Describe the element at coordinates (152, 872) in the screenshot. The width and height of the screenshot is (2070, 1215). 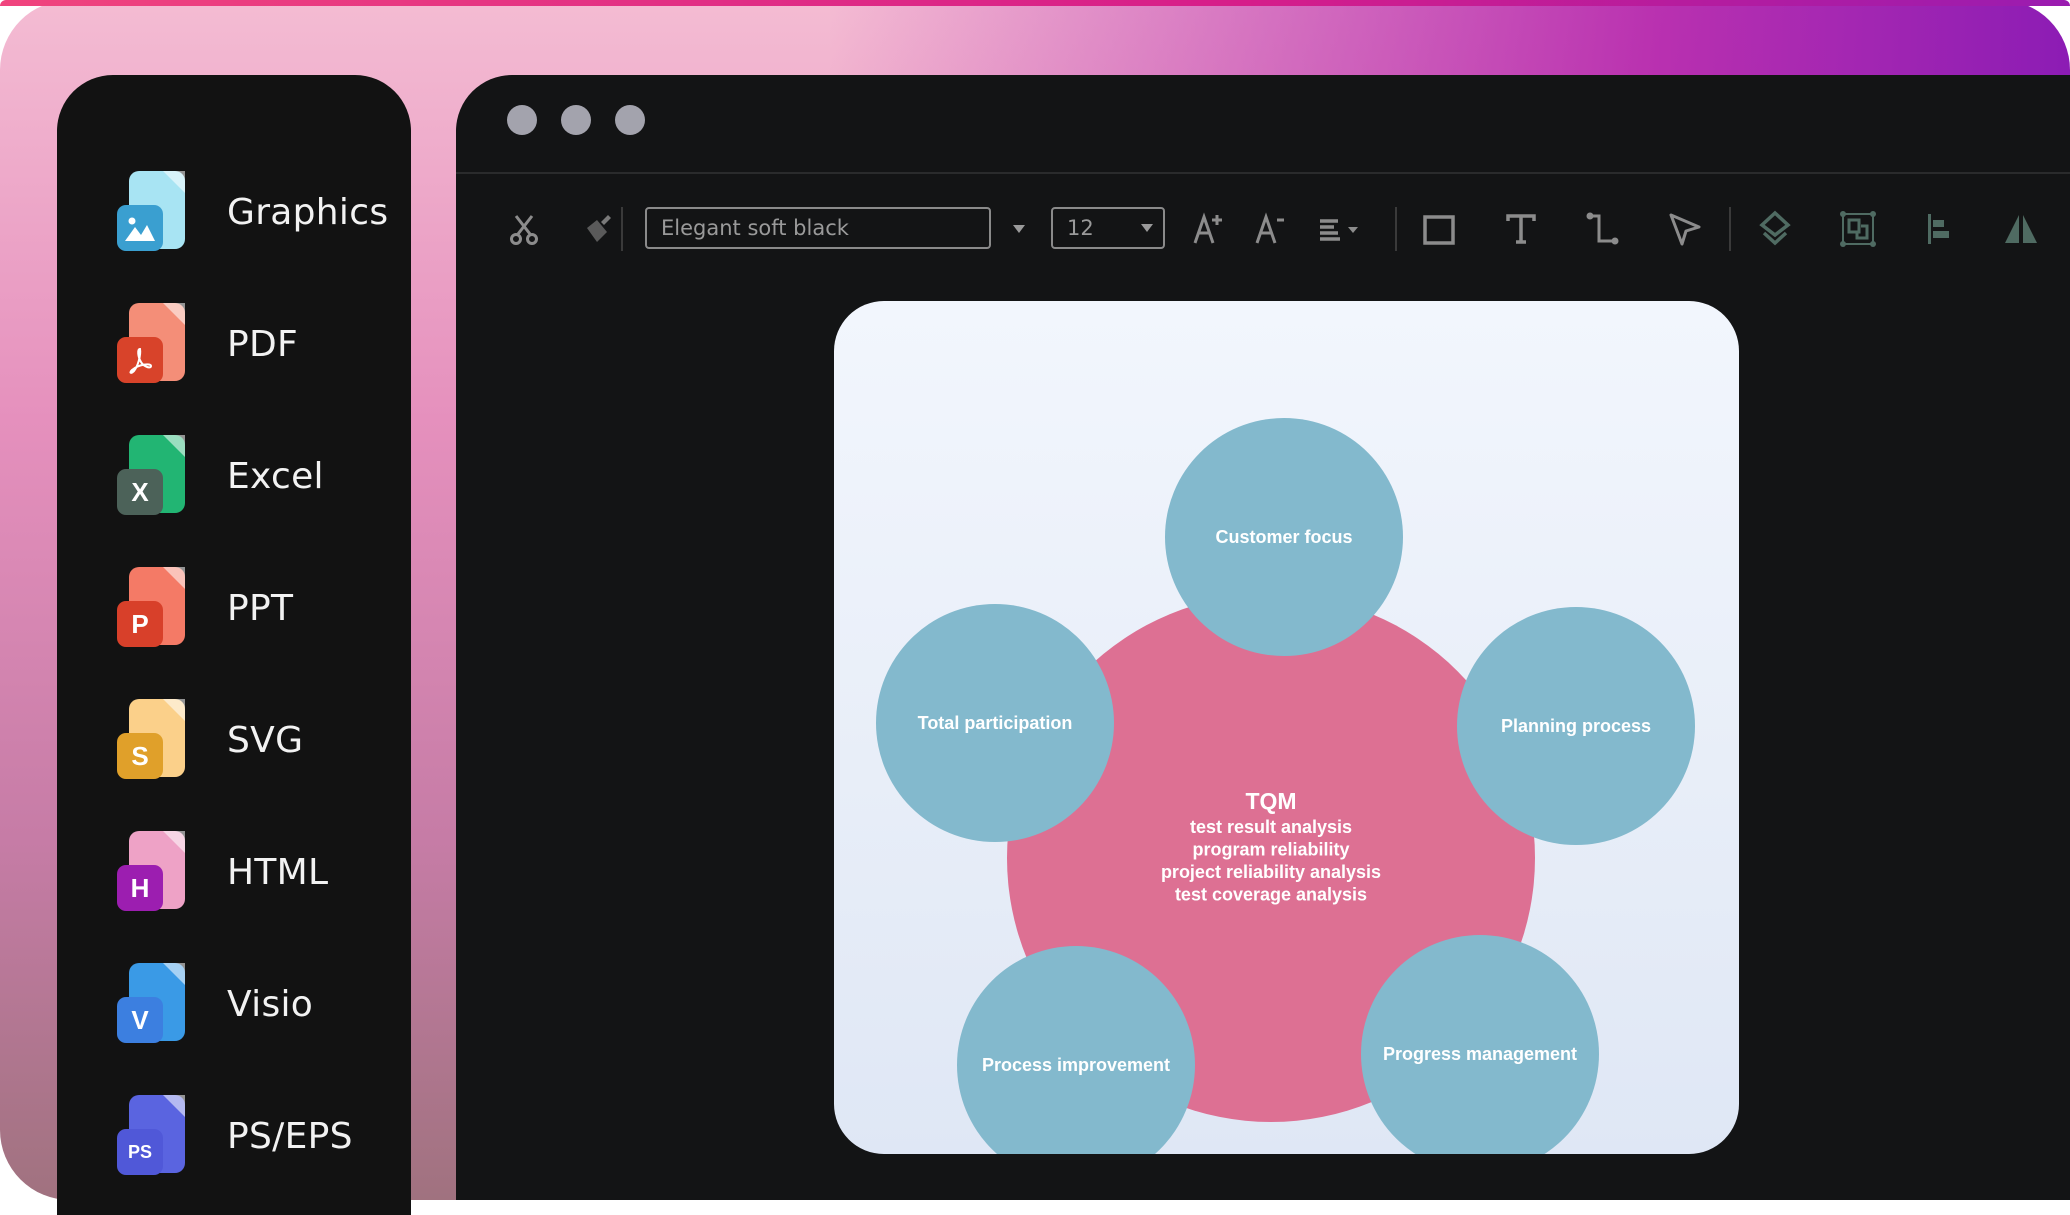
I see `html-file-icon: H` at that location.